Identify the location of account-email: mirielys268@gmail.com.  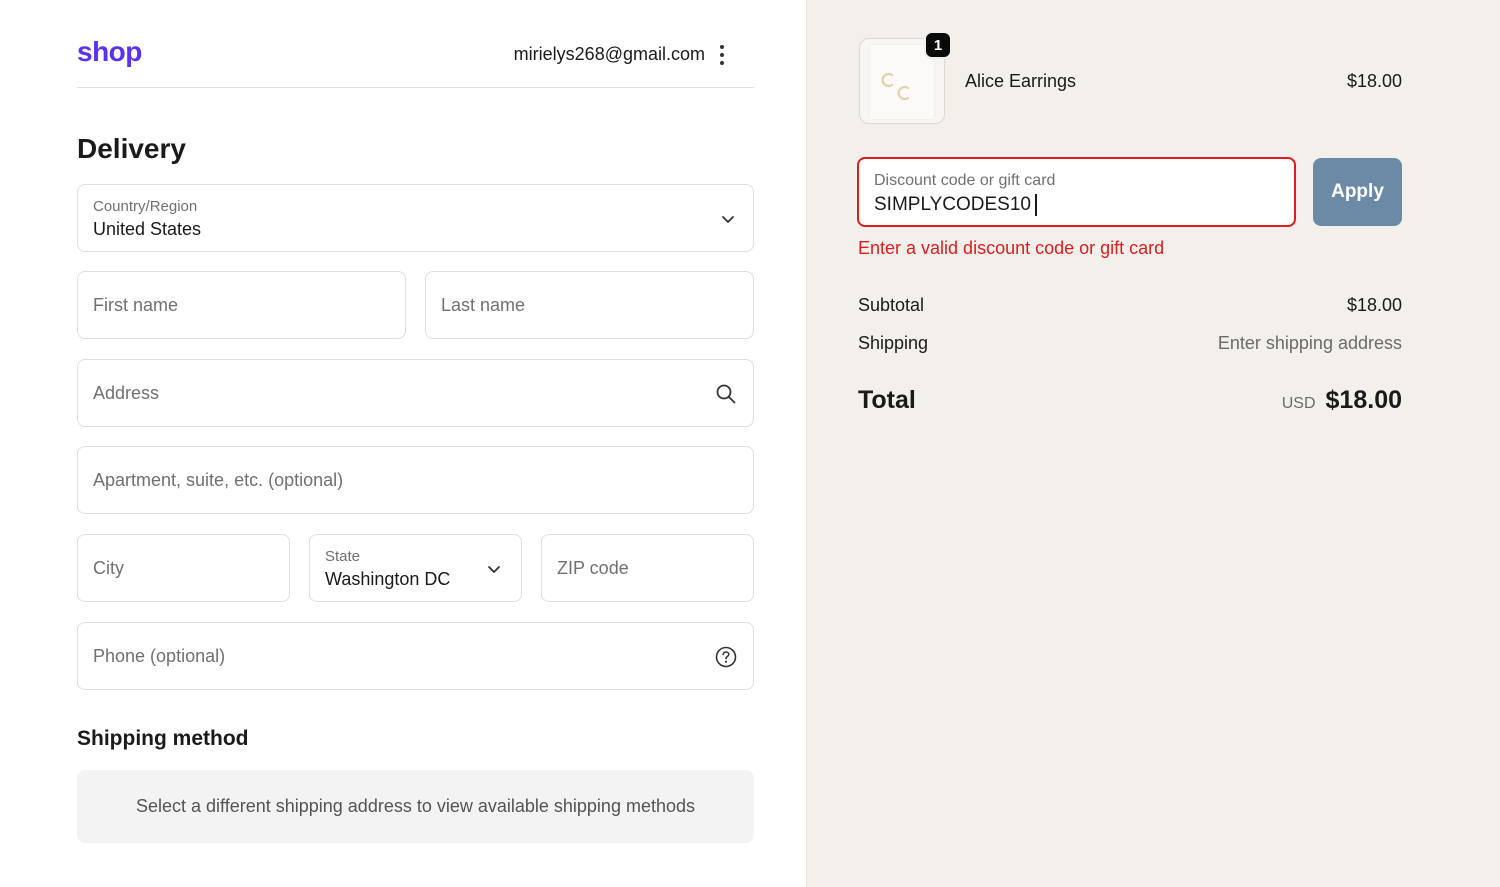
(609, 54).